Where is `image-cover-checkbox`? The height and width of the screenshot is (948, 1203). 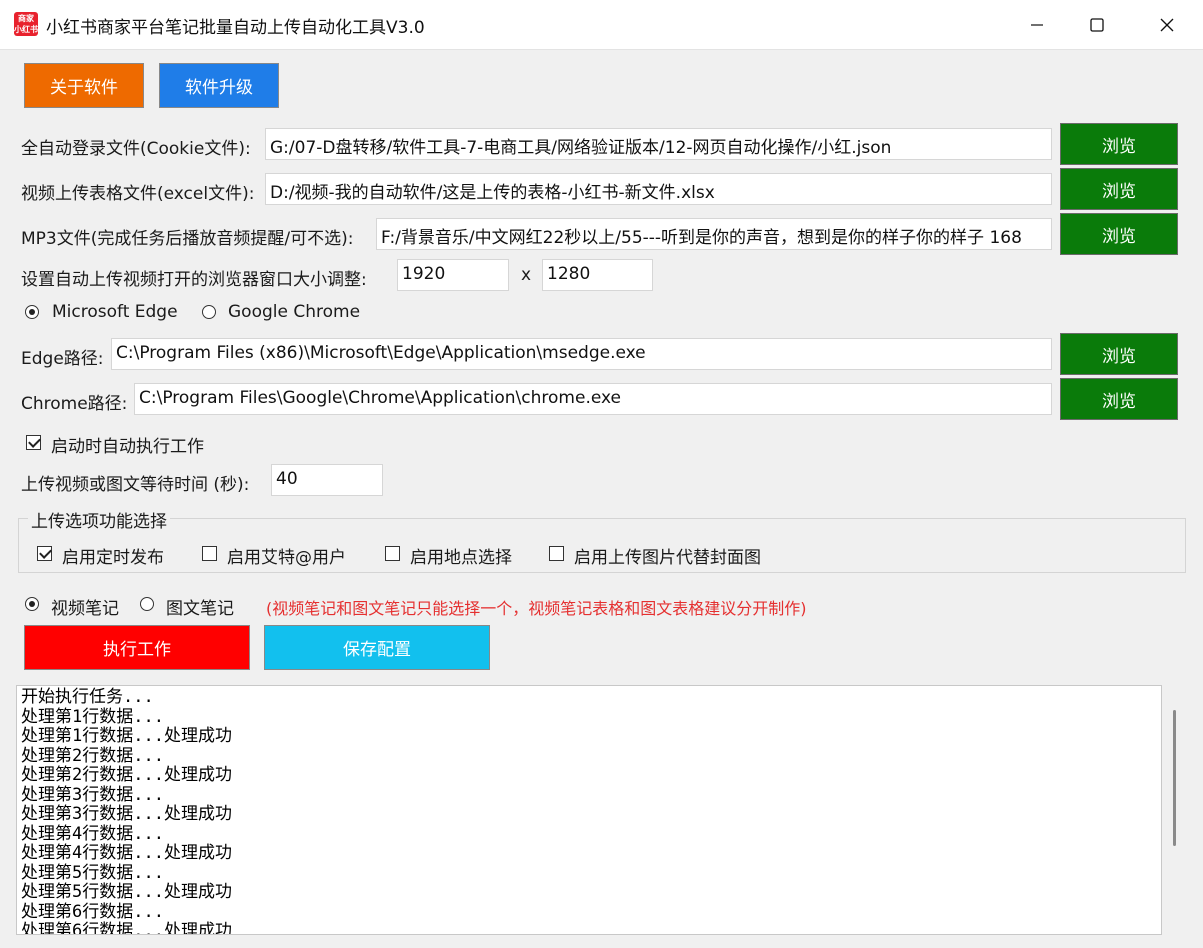
image-cover-checkbox is located at coordinates (556, 553).